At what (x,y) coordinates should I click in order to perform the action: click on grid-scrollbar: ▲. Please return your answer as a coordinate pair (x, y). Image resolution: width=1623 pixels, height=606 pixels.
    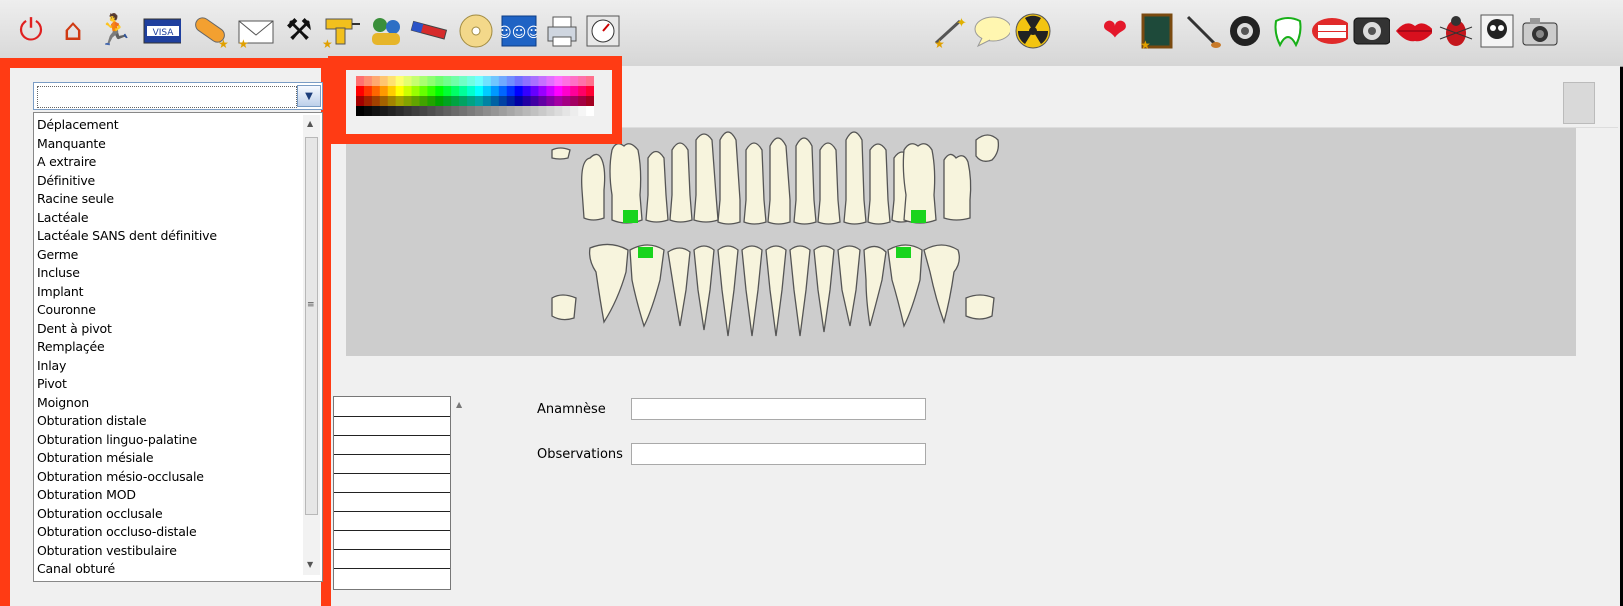
    Looking at the image, I should click on (460, 492).